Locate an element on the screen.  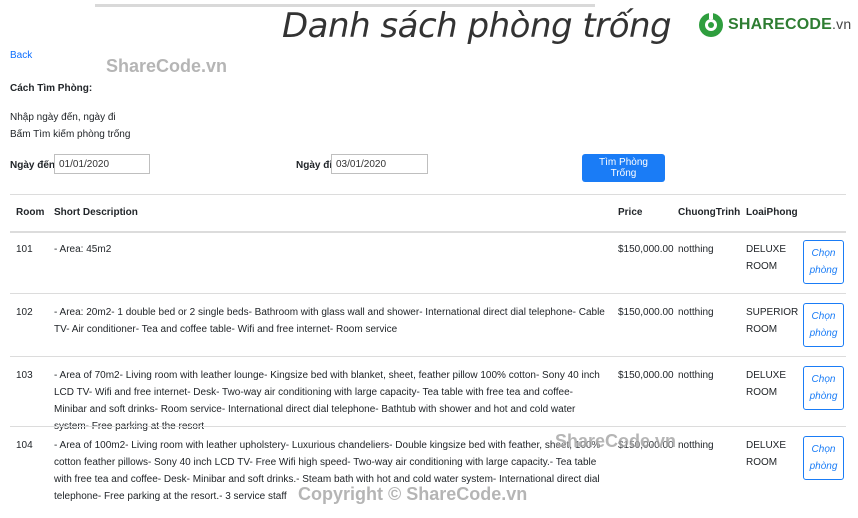
room-description: - Area: 45m2 is located at coordinates (83, 249).